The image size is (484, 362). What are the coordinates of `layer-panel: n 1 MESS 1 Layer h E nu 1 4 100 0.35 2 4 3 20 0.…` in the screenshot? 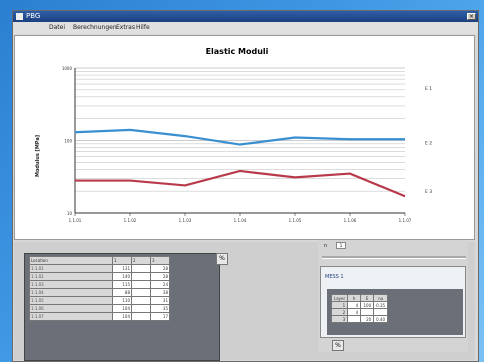 It's located at (393, 296).